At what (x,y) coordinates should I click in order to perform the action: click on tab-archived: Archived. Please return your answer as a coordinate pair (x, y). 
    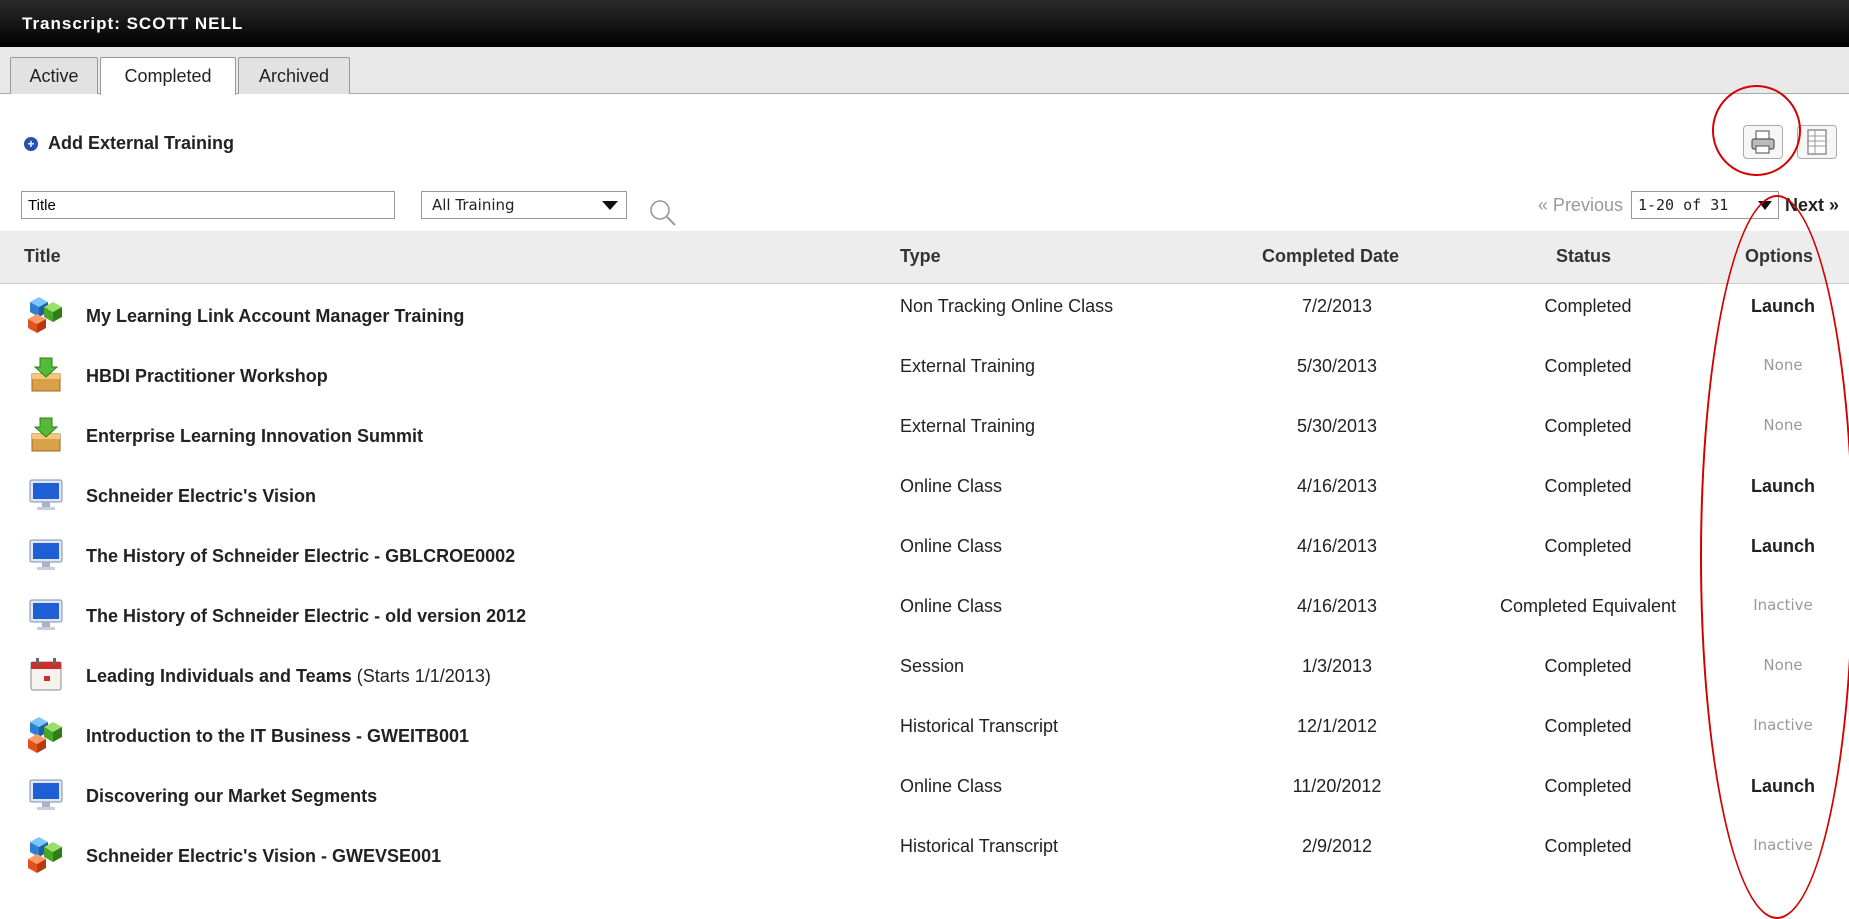
    Looking at the image, I should click on (294, 75).